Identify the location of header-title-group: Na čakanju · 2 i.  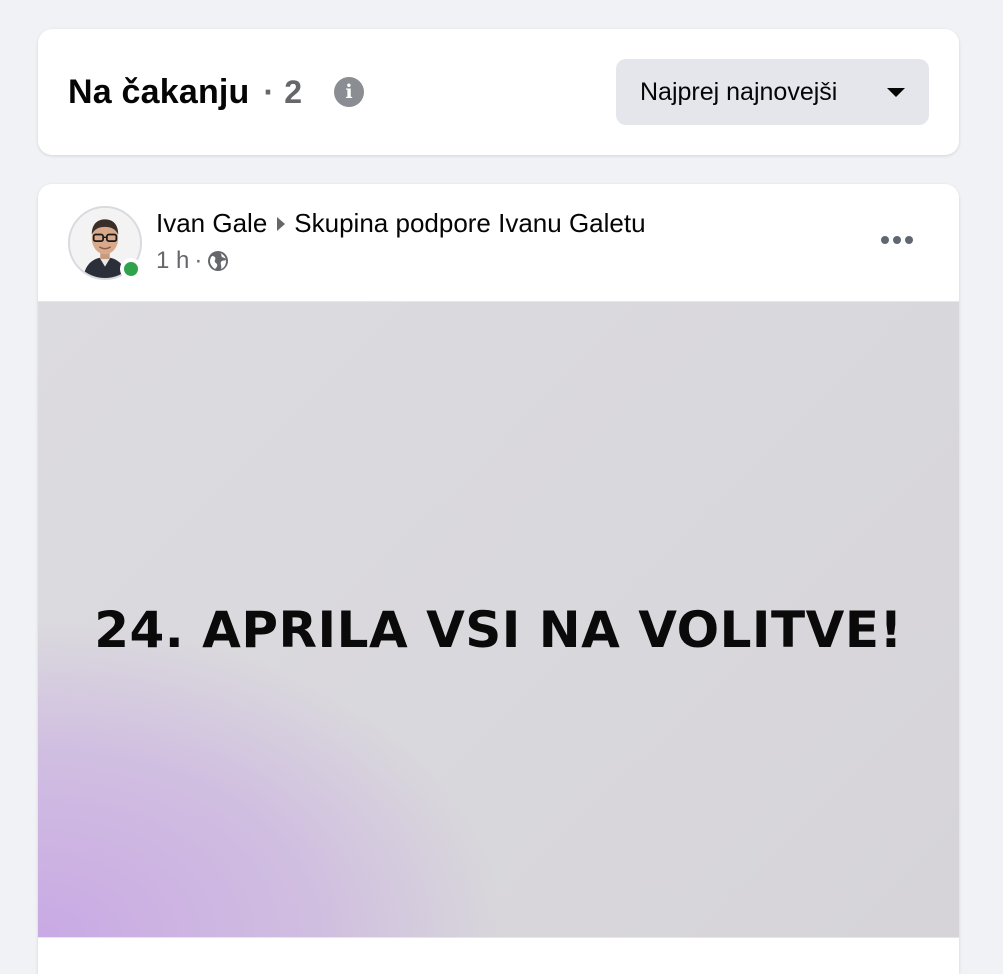
(216, 92).